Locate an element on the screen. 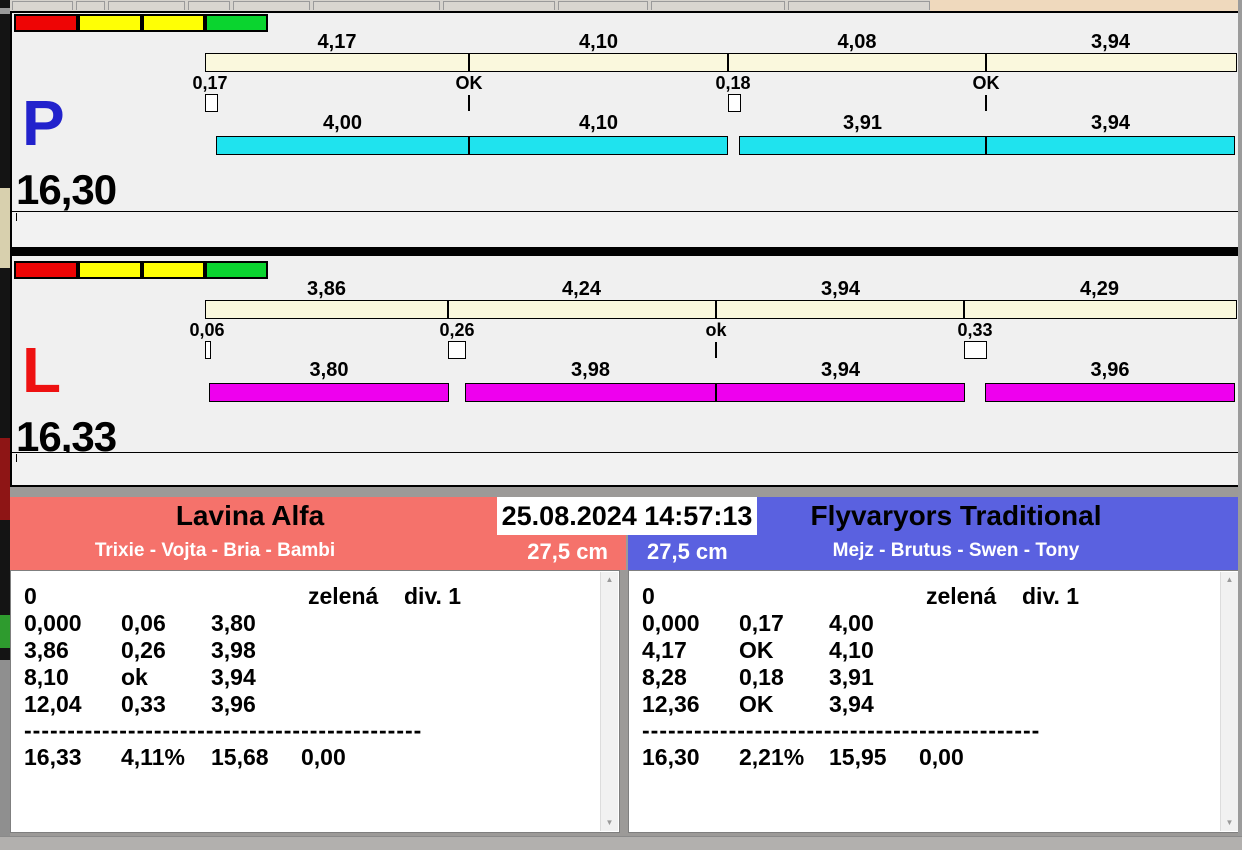 This screenshot has width=1242, height=850. pass-time: 0,33 is located at coordinates (143, 704).